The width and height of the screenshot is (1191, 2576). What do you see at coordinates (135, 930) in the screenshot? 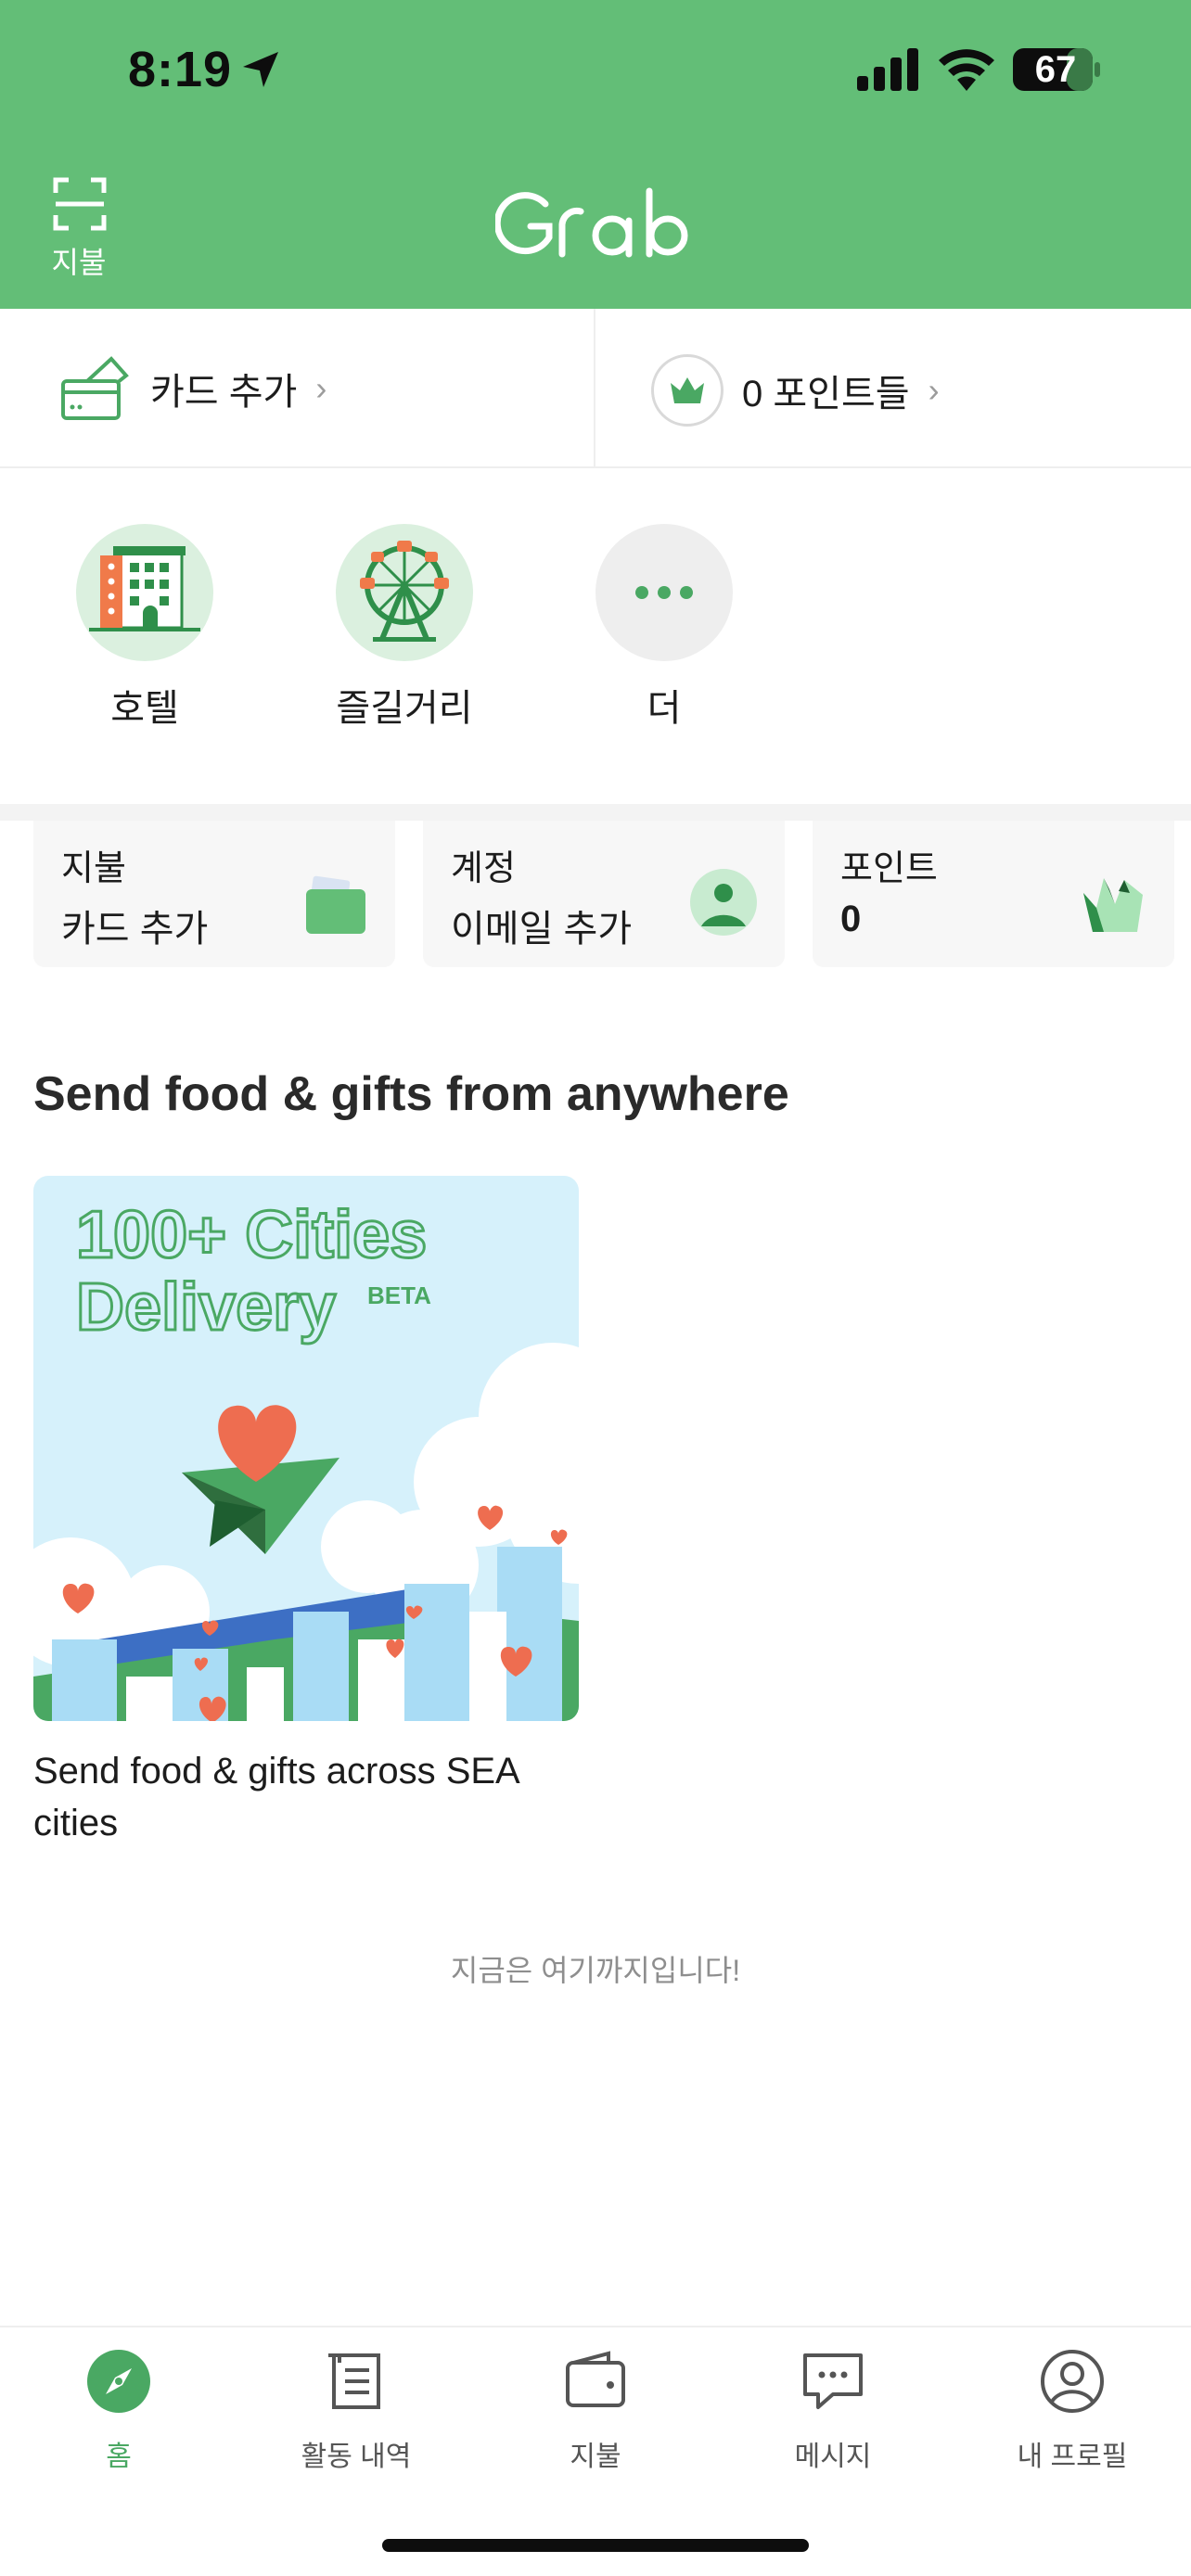
I see `payment-tile-value: 카드 추가` at bounding box center [135, 930].